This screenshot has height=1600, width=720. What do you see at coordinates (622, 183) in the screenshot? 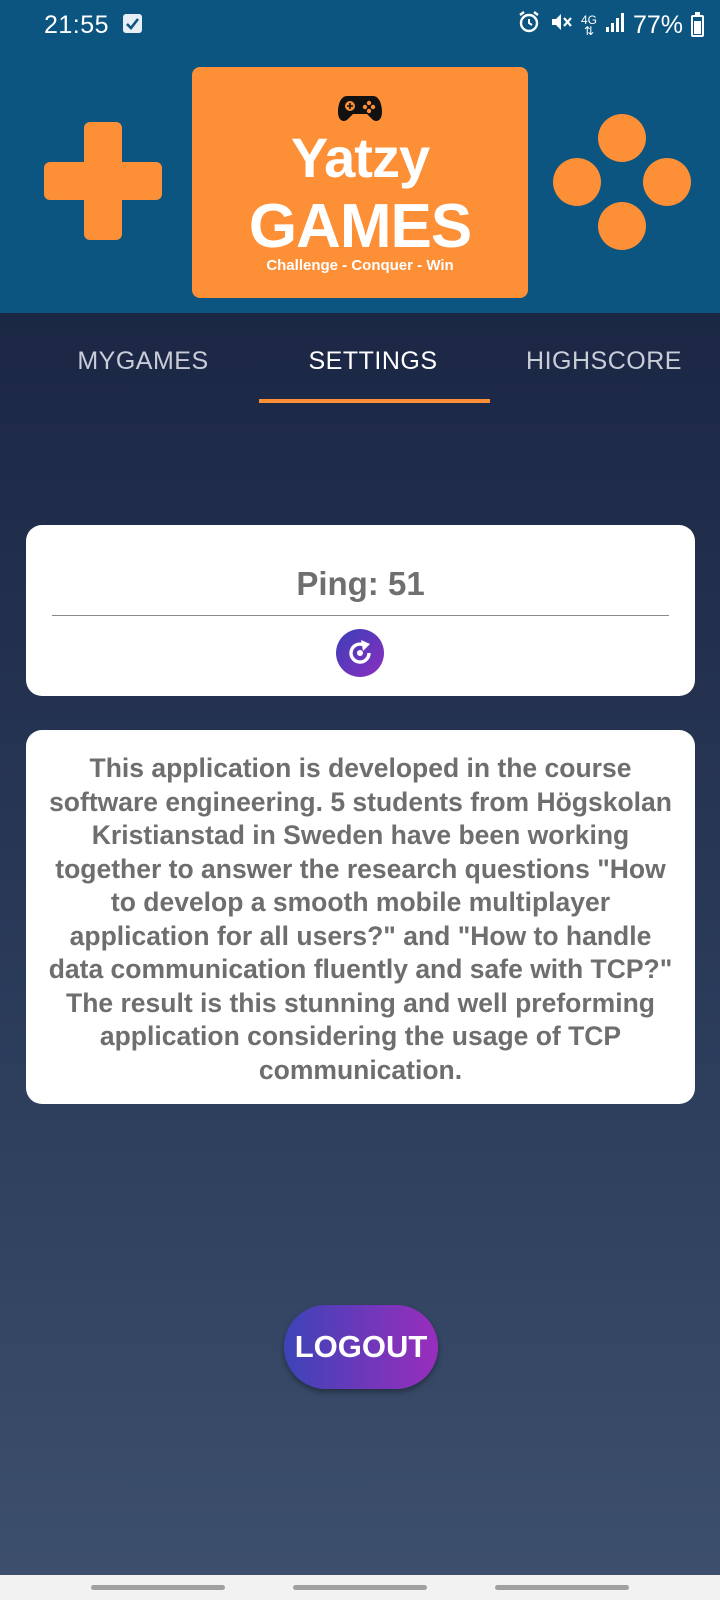
I see `action-buttons-icon` at bounding box center [622, 183].